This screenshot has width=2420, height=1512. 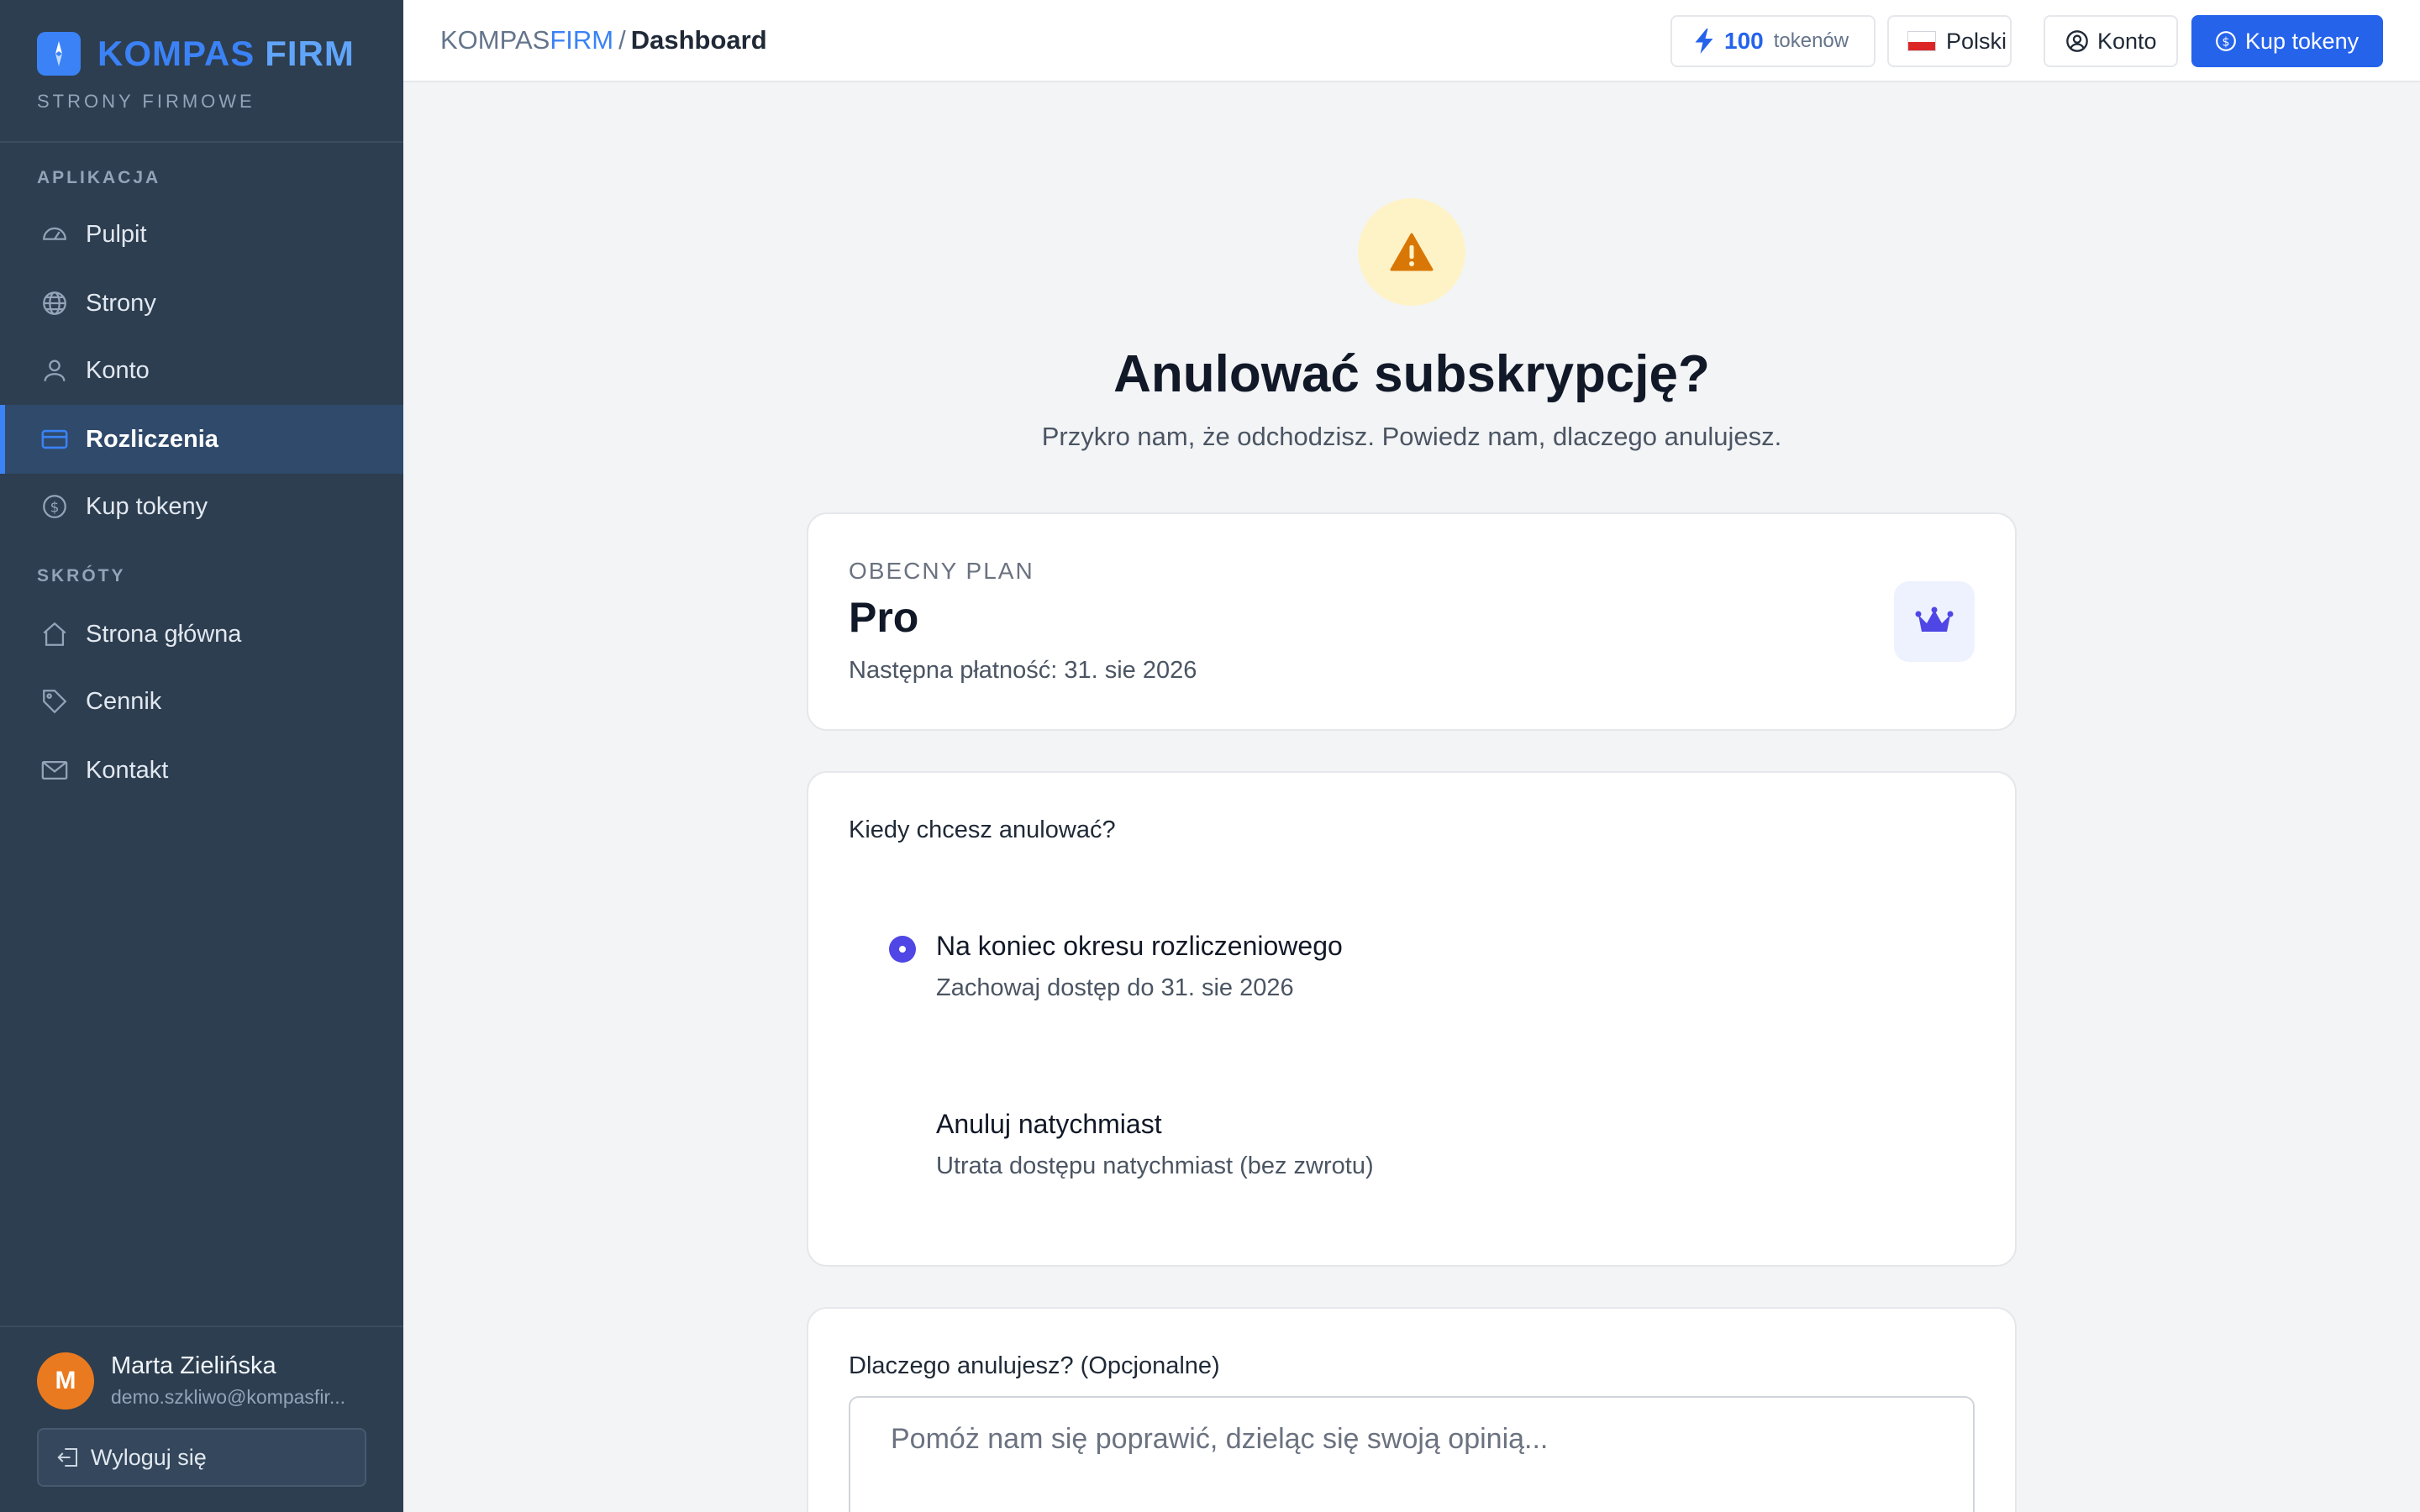 I want to click on radio-unselected, so click(x=902, y=1127).